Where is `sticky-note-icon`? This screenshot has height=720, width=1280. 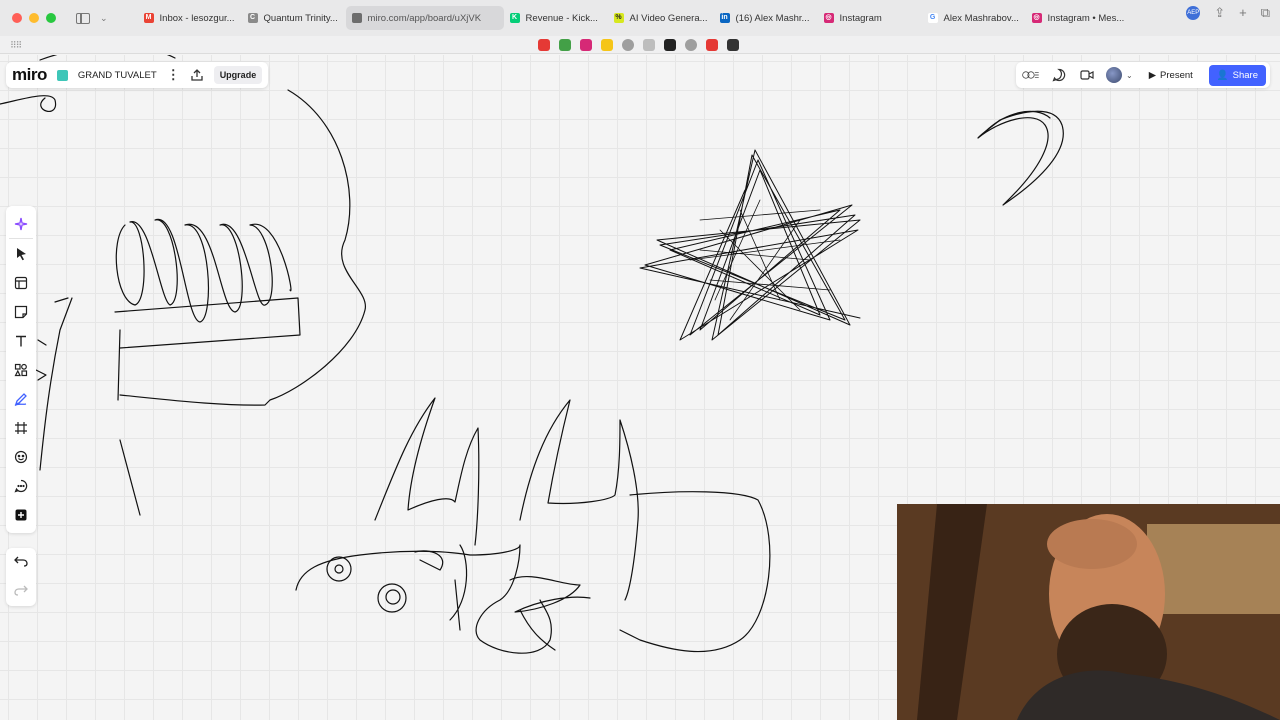
sticky-note-icon is located at coordinates (21, 311).